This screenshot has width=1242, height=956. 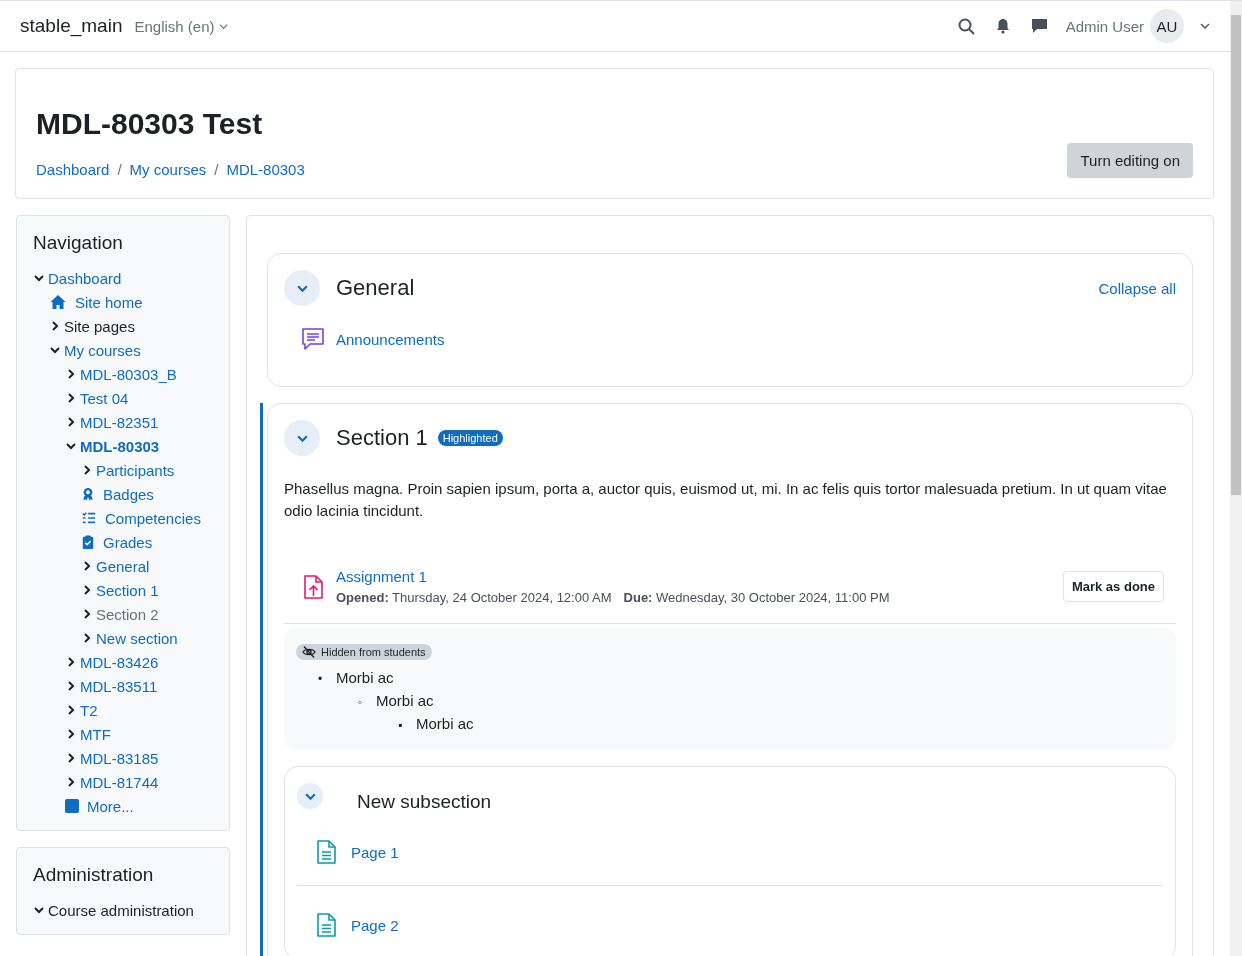 I want to click on nav-item: MDL-81744, so click(x=119, y=782).